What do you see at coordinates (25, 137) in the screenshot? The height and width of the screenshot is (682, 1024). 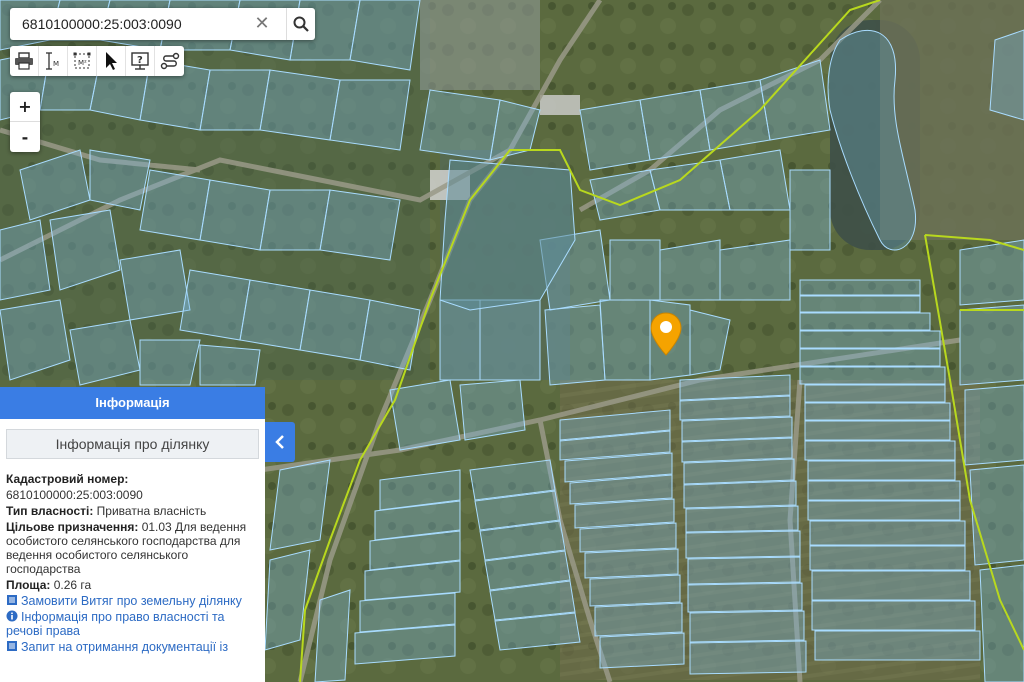 I see `zoom-out-button: -` at bounding box center [25, 137].